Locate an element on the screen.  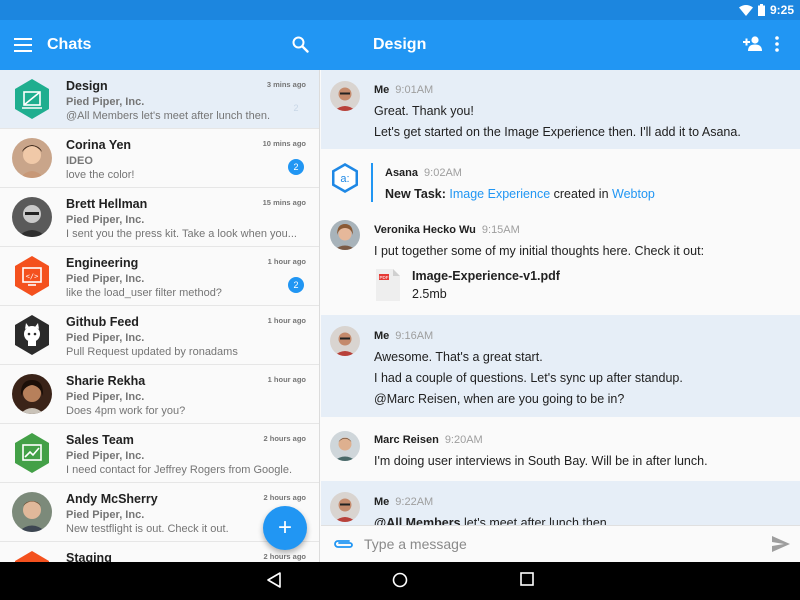
message-sender: Marc Reisen is located at coordinates (406, 440).